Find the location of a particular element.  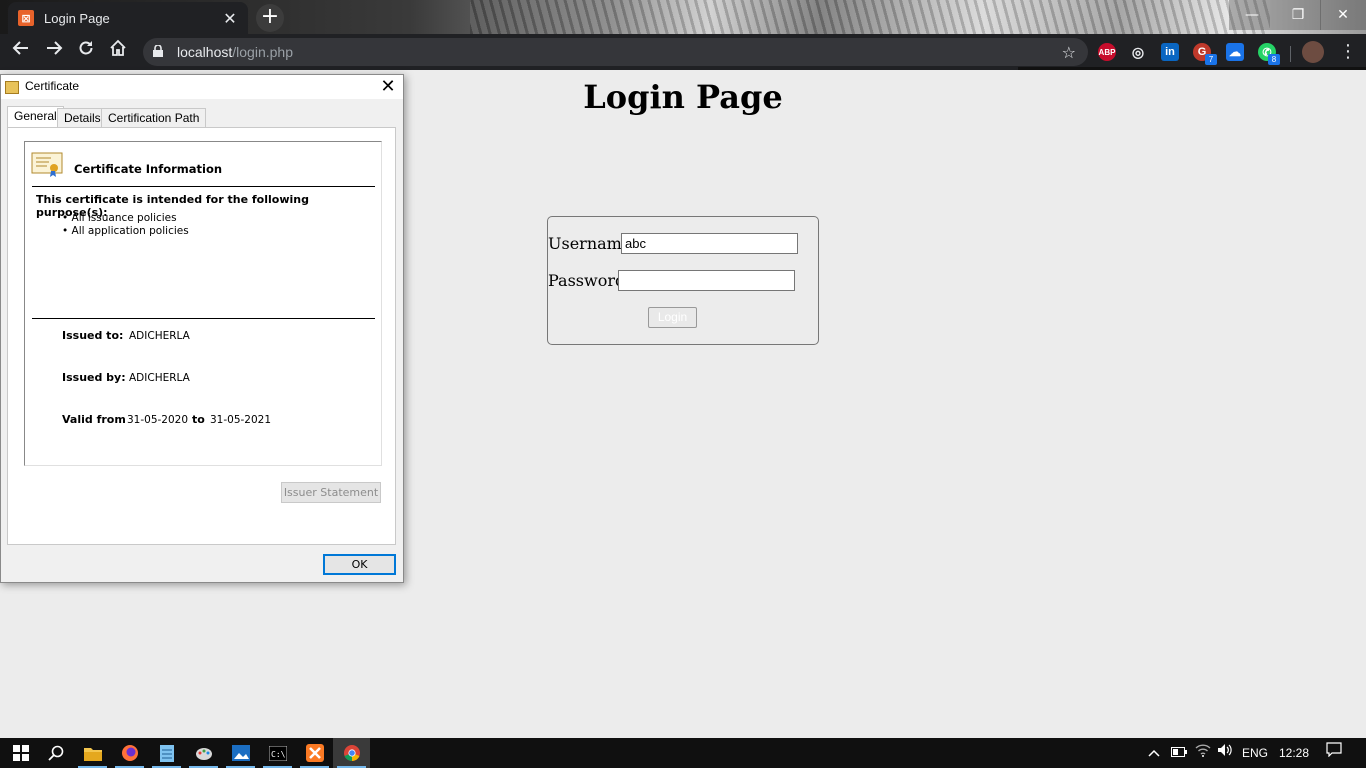

firefox-icon is located at coordinates (129, 753).